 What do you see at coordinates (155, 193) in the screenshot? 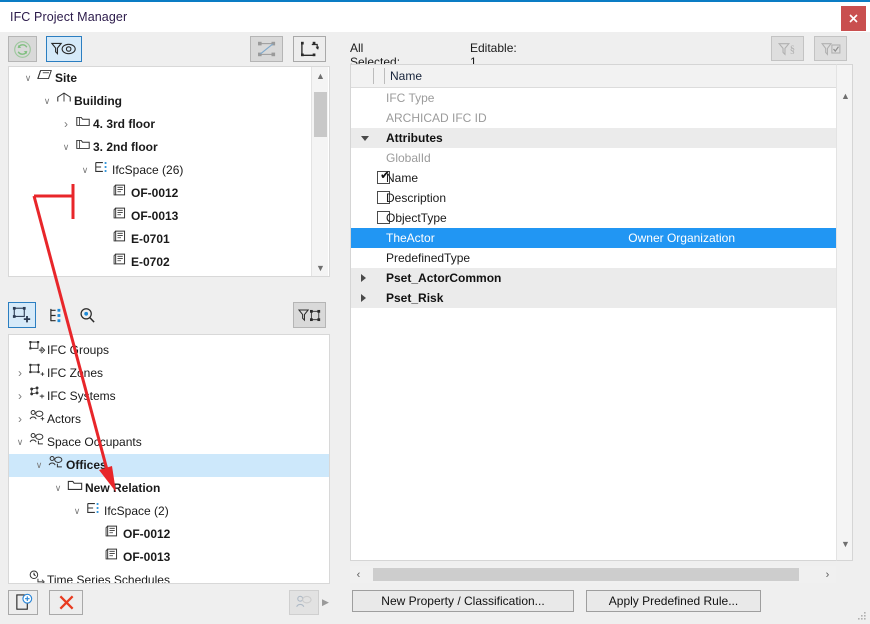
I see `tree-item-label: OF-0012` at bounding box center [155, 193].